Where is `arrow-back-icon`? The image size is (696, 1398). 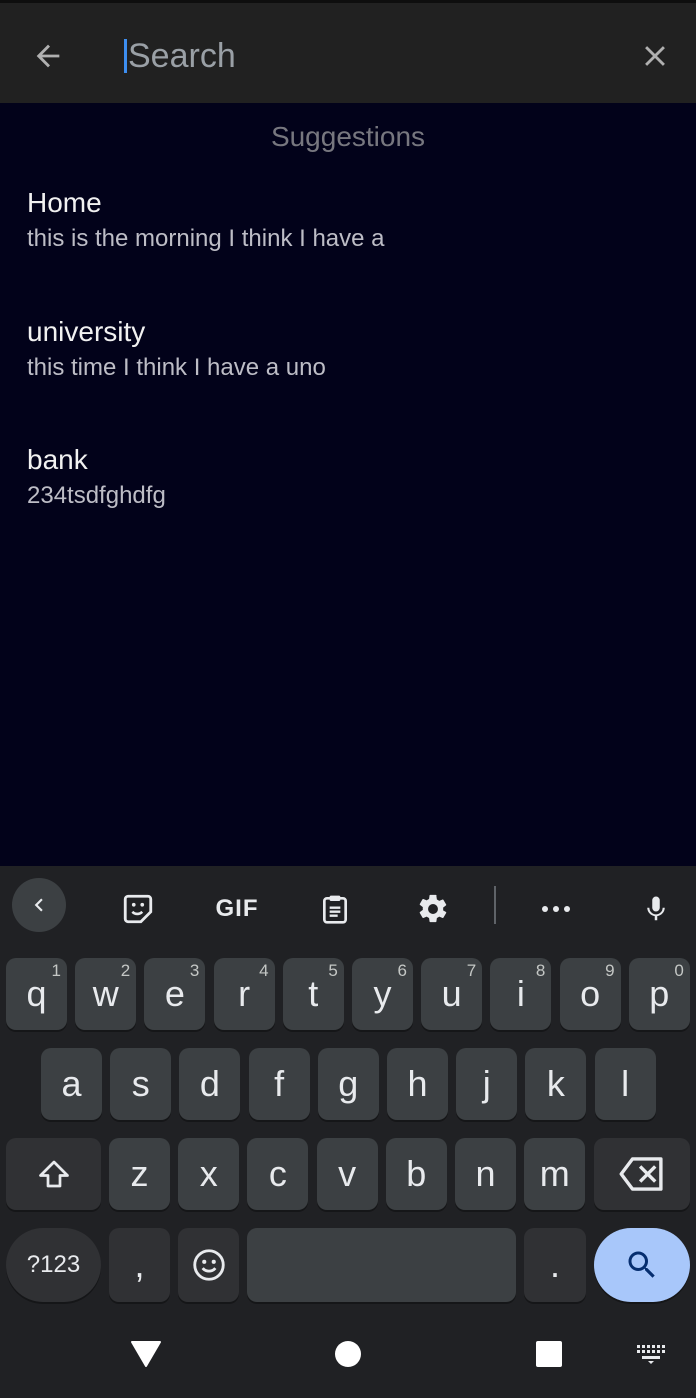
arrow-back-icon is located at coordinates (48, 56).